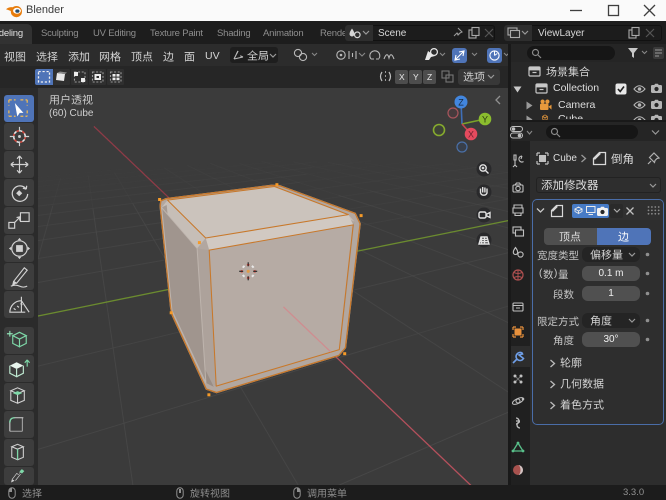 This screenshot has width=666, height=500. What do you see at coordinates (471, 135) in the screenshot?
I see `svg-text: X` at bounding box center [471, 135].